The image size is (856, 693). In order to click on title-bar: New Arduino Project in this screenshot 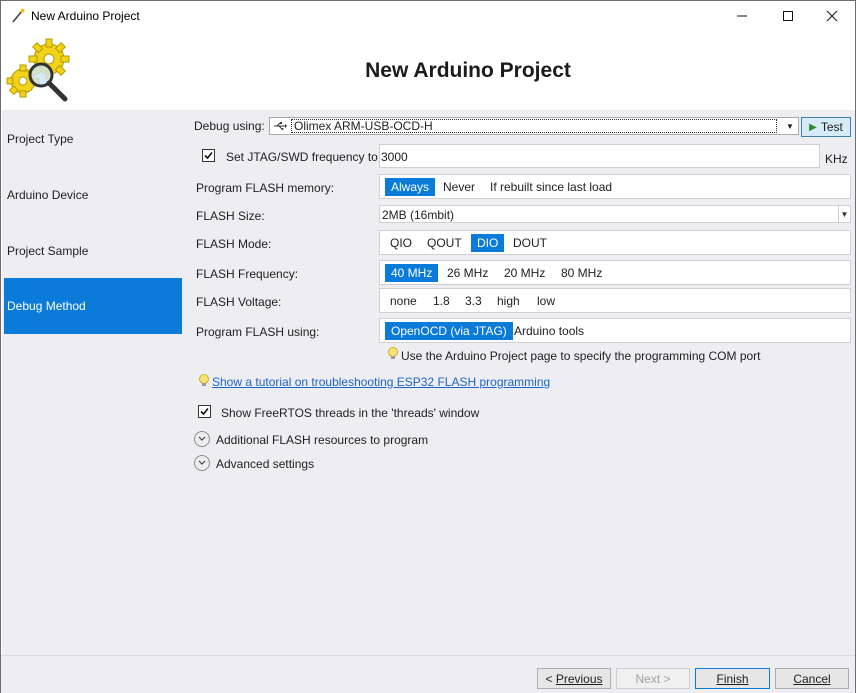, I will do `click(428, 16)`.